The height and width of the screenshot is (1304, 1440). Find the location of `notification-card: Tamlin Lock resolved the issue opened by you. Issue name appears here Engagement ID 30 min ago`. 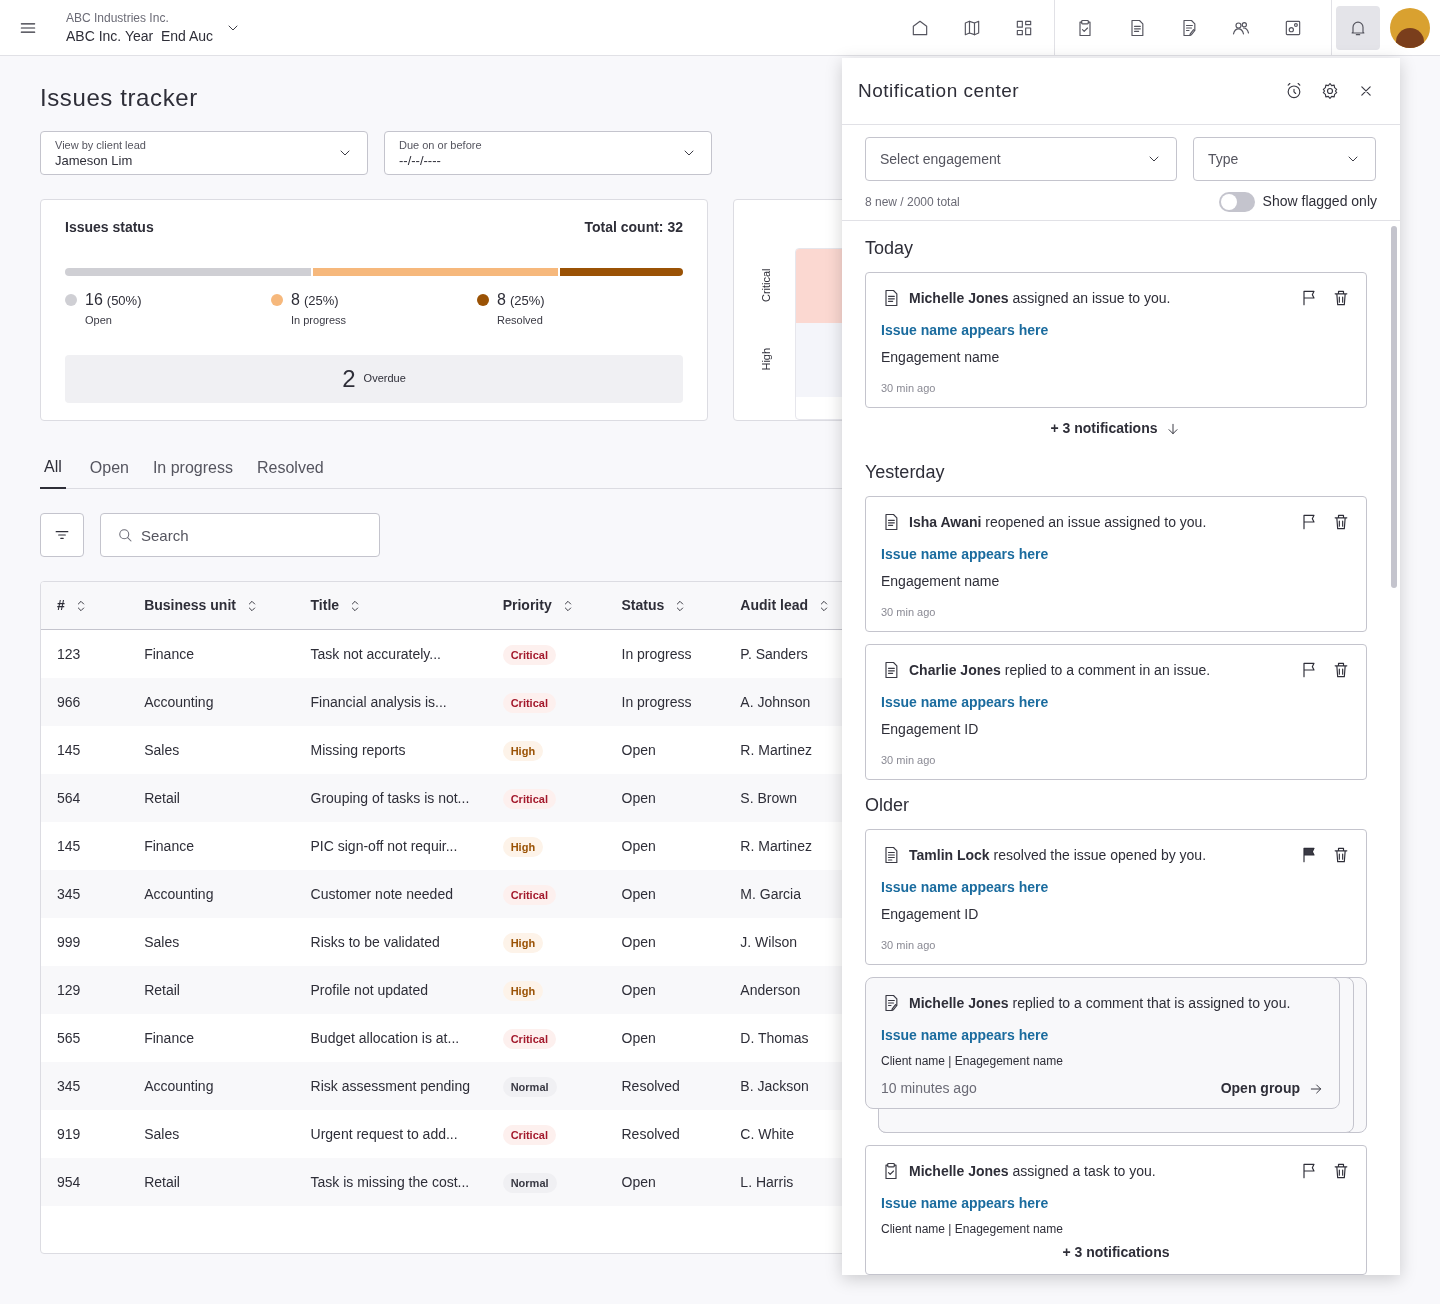

notification-card: Tamlin Lock resolved the issue opened by you. Issue name appears here Engagement ID 30 min ago is located at coordinates (1116, 897).